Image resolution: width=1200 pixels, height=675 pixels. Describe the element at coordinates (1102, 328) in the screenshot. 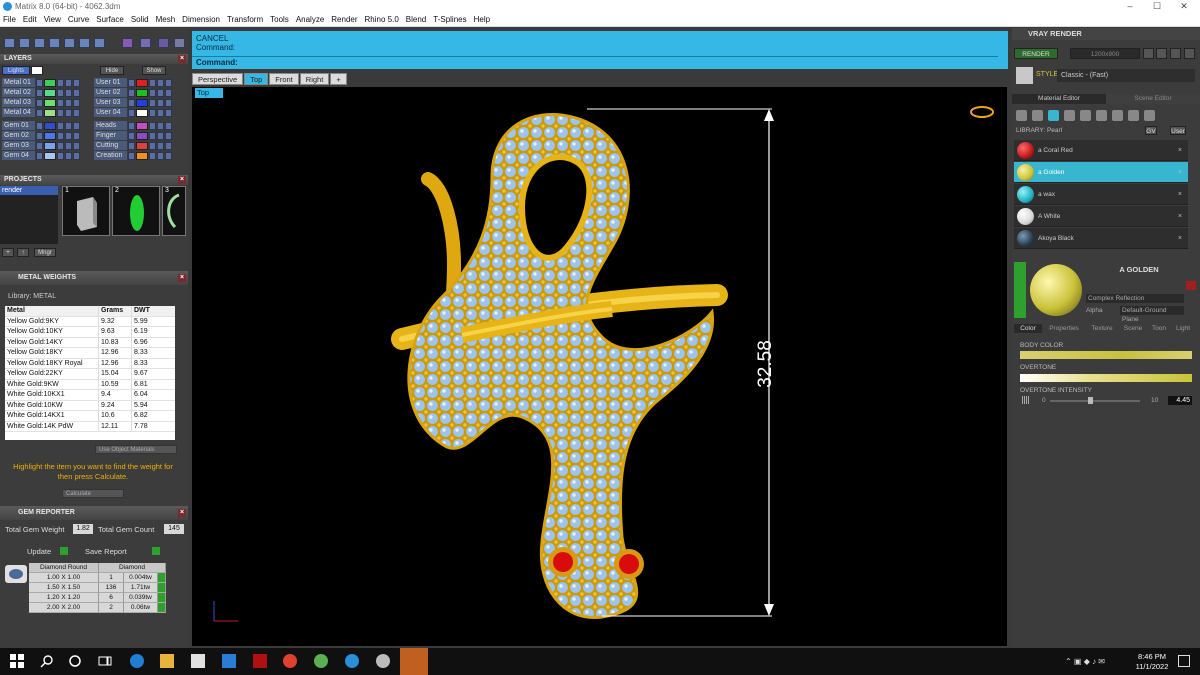

I see `tab-texture: Texture` at that location.